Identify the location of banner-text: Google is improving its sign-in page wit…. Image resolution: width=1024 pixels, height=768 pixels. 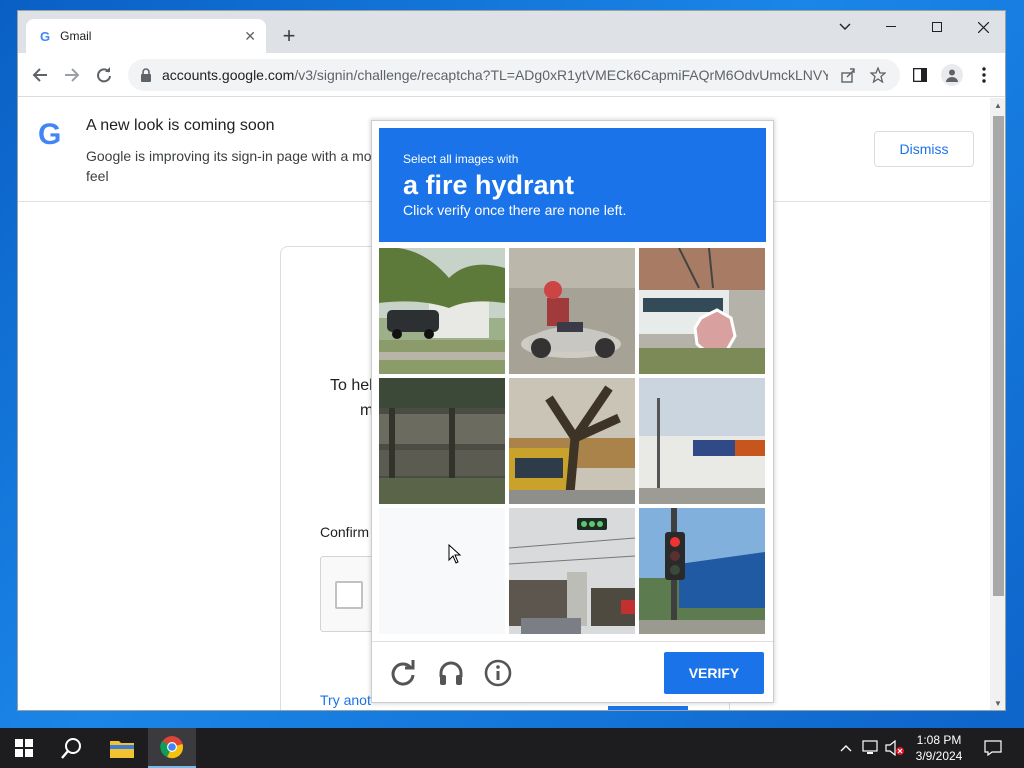
(229, 166).